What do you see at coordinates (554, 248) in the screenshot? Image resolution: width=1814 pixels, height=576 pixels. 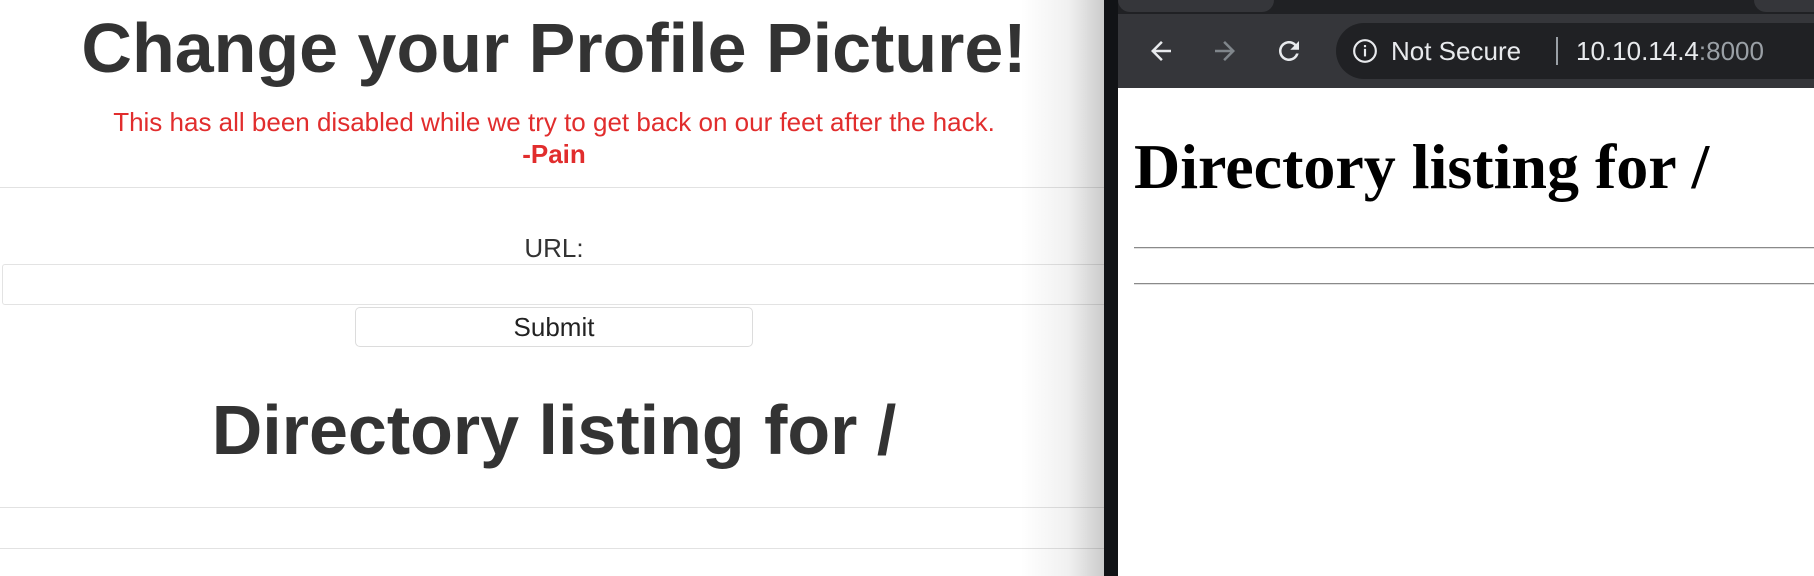 I see `url-label: URL:` at bounding box center [554, 248].